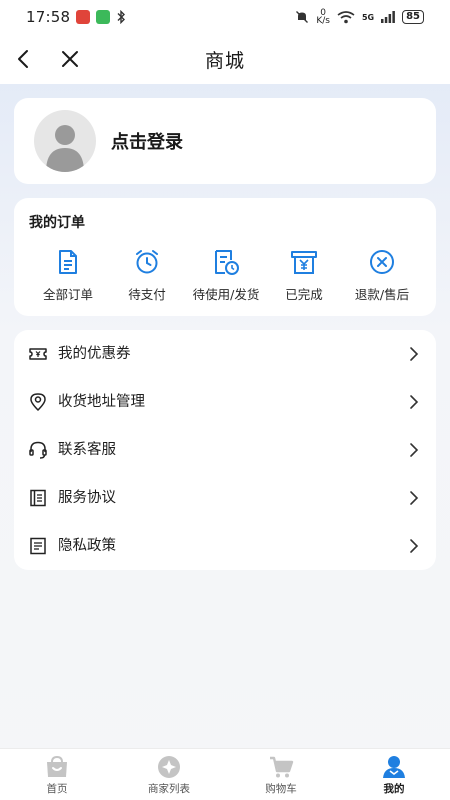  I want to click on order-refund-aftersale-button: 退款/售后, so click(382, 275).